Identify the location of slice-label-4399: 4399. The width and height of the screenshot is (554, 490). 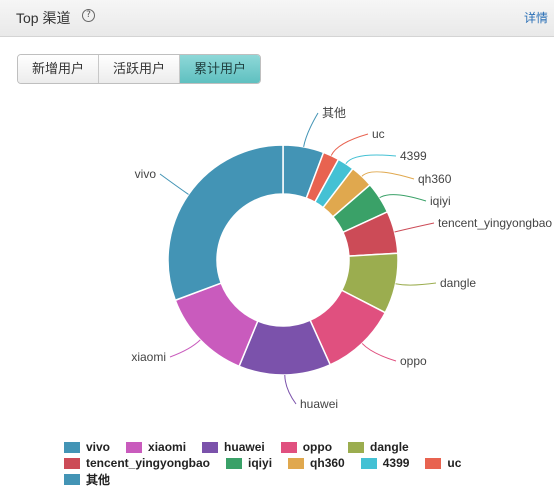
(413, 156).